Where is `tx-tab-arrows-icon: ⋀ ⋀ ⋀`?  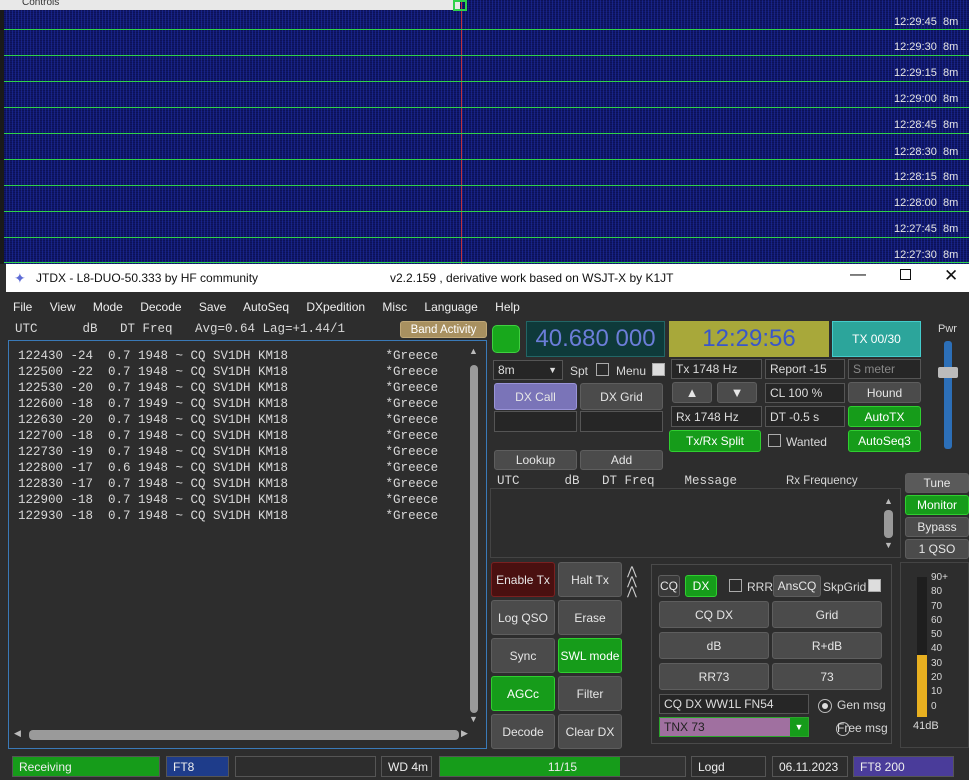
tx-tab-arrows-icon: ⋀ ⋀ ⋀ is located at coordinates (632, 581).